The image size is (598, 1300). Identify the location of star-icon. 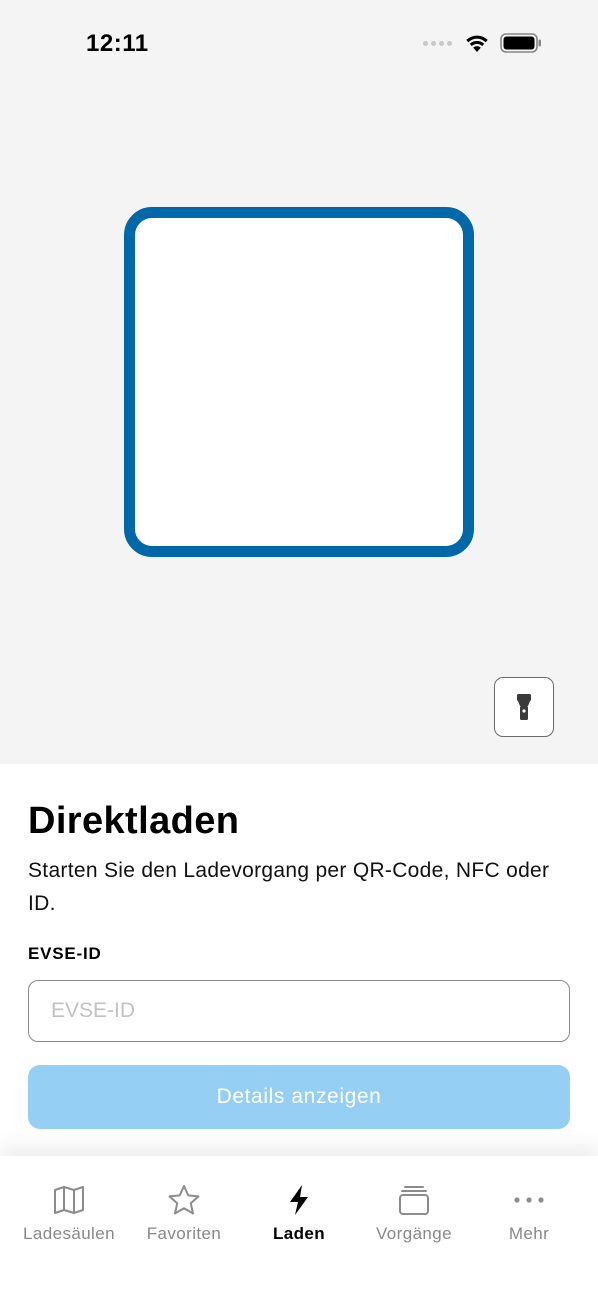
(184, 1200).